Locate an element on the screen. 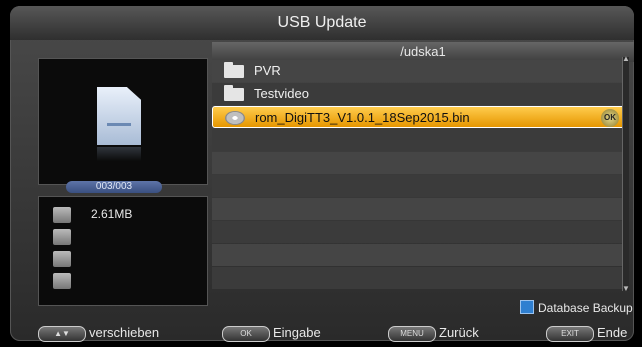  hint-label: Eingabe is located at coordinates (297, 332).